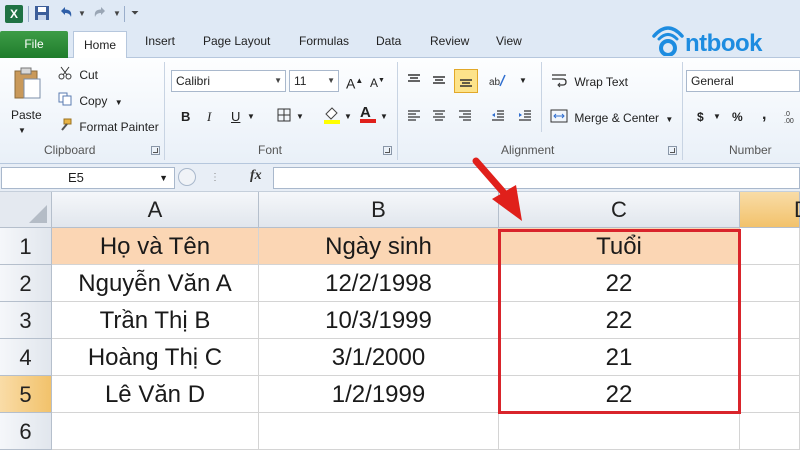 The height and width of the screenshot is (450, 800). Describe the element at coordinates (66, 14) in the screenshot. I see `undo-icon` at that location.